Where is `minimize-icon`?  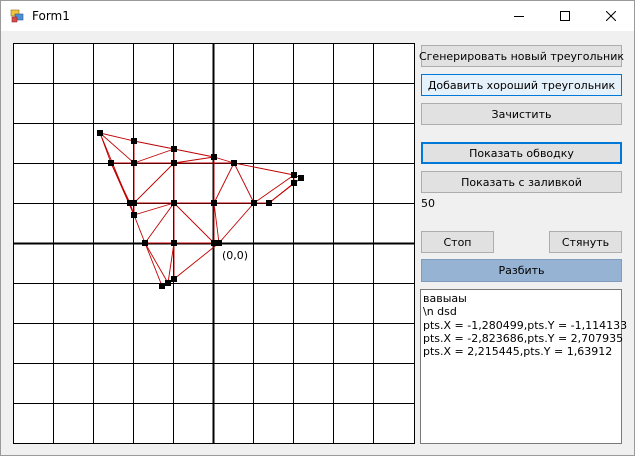
minimize-icon is located at coordinates (519, 16).